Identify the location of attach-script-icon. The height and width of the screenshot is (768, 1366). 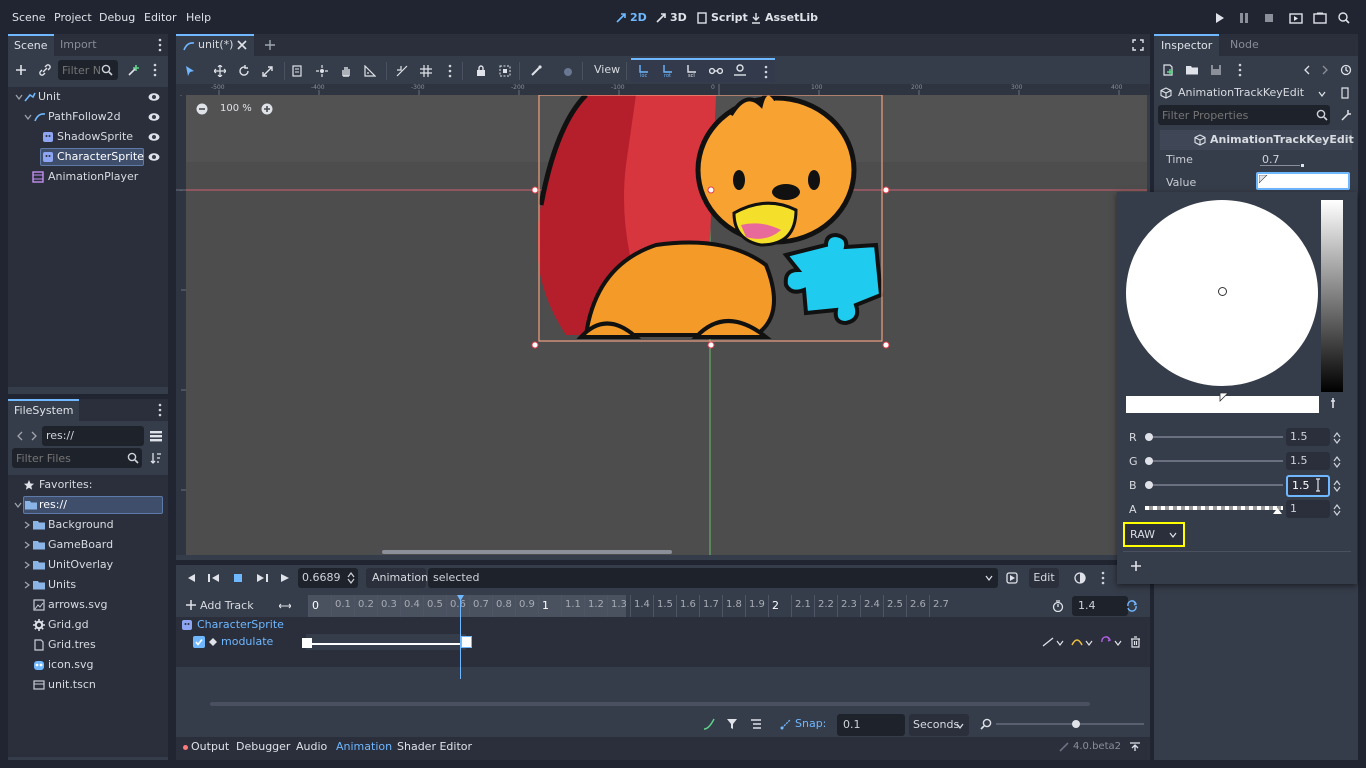
(133, 70).